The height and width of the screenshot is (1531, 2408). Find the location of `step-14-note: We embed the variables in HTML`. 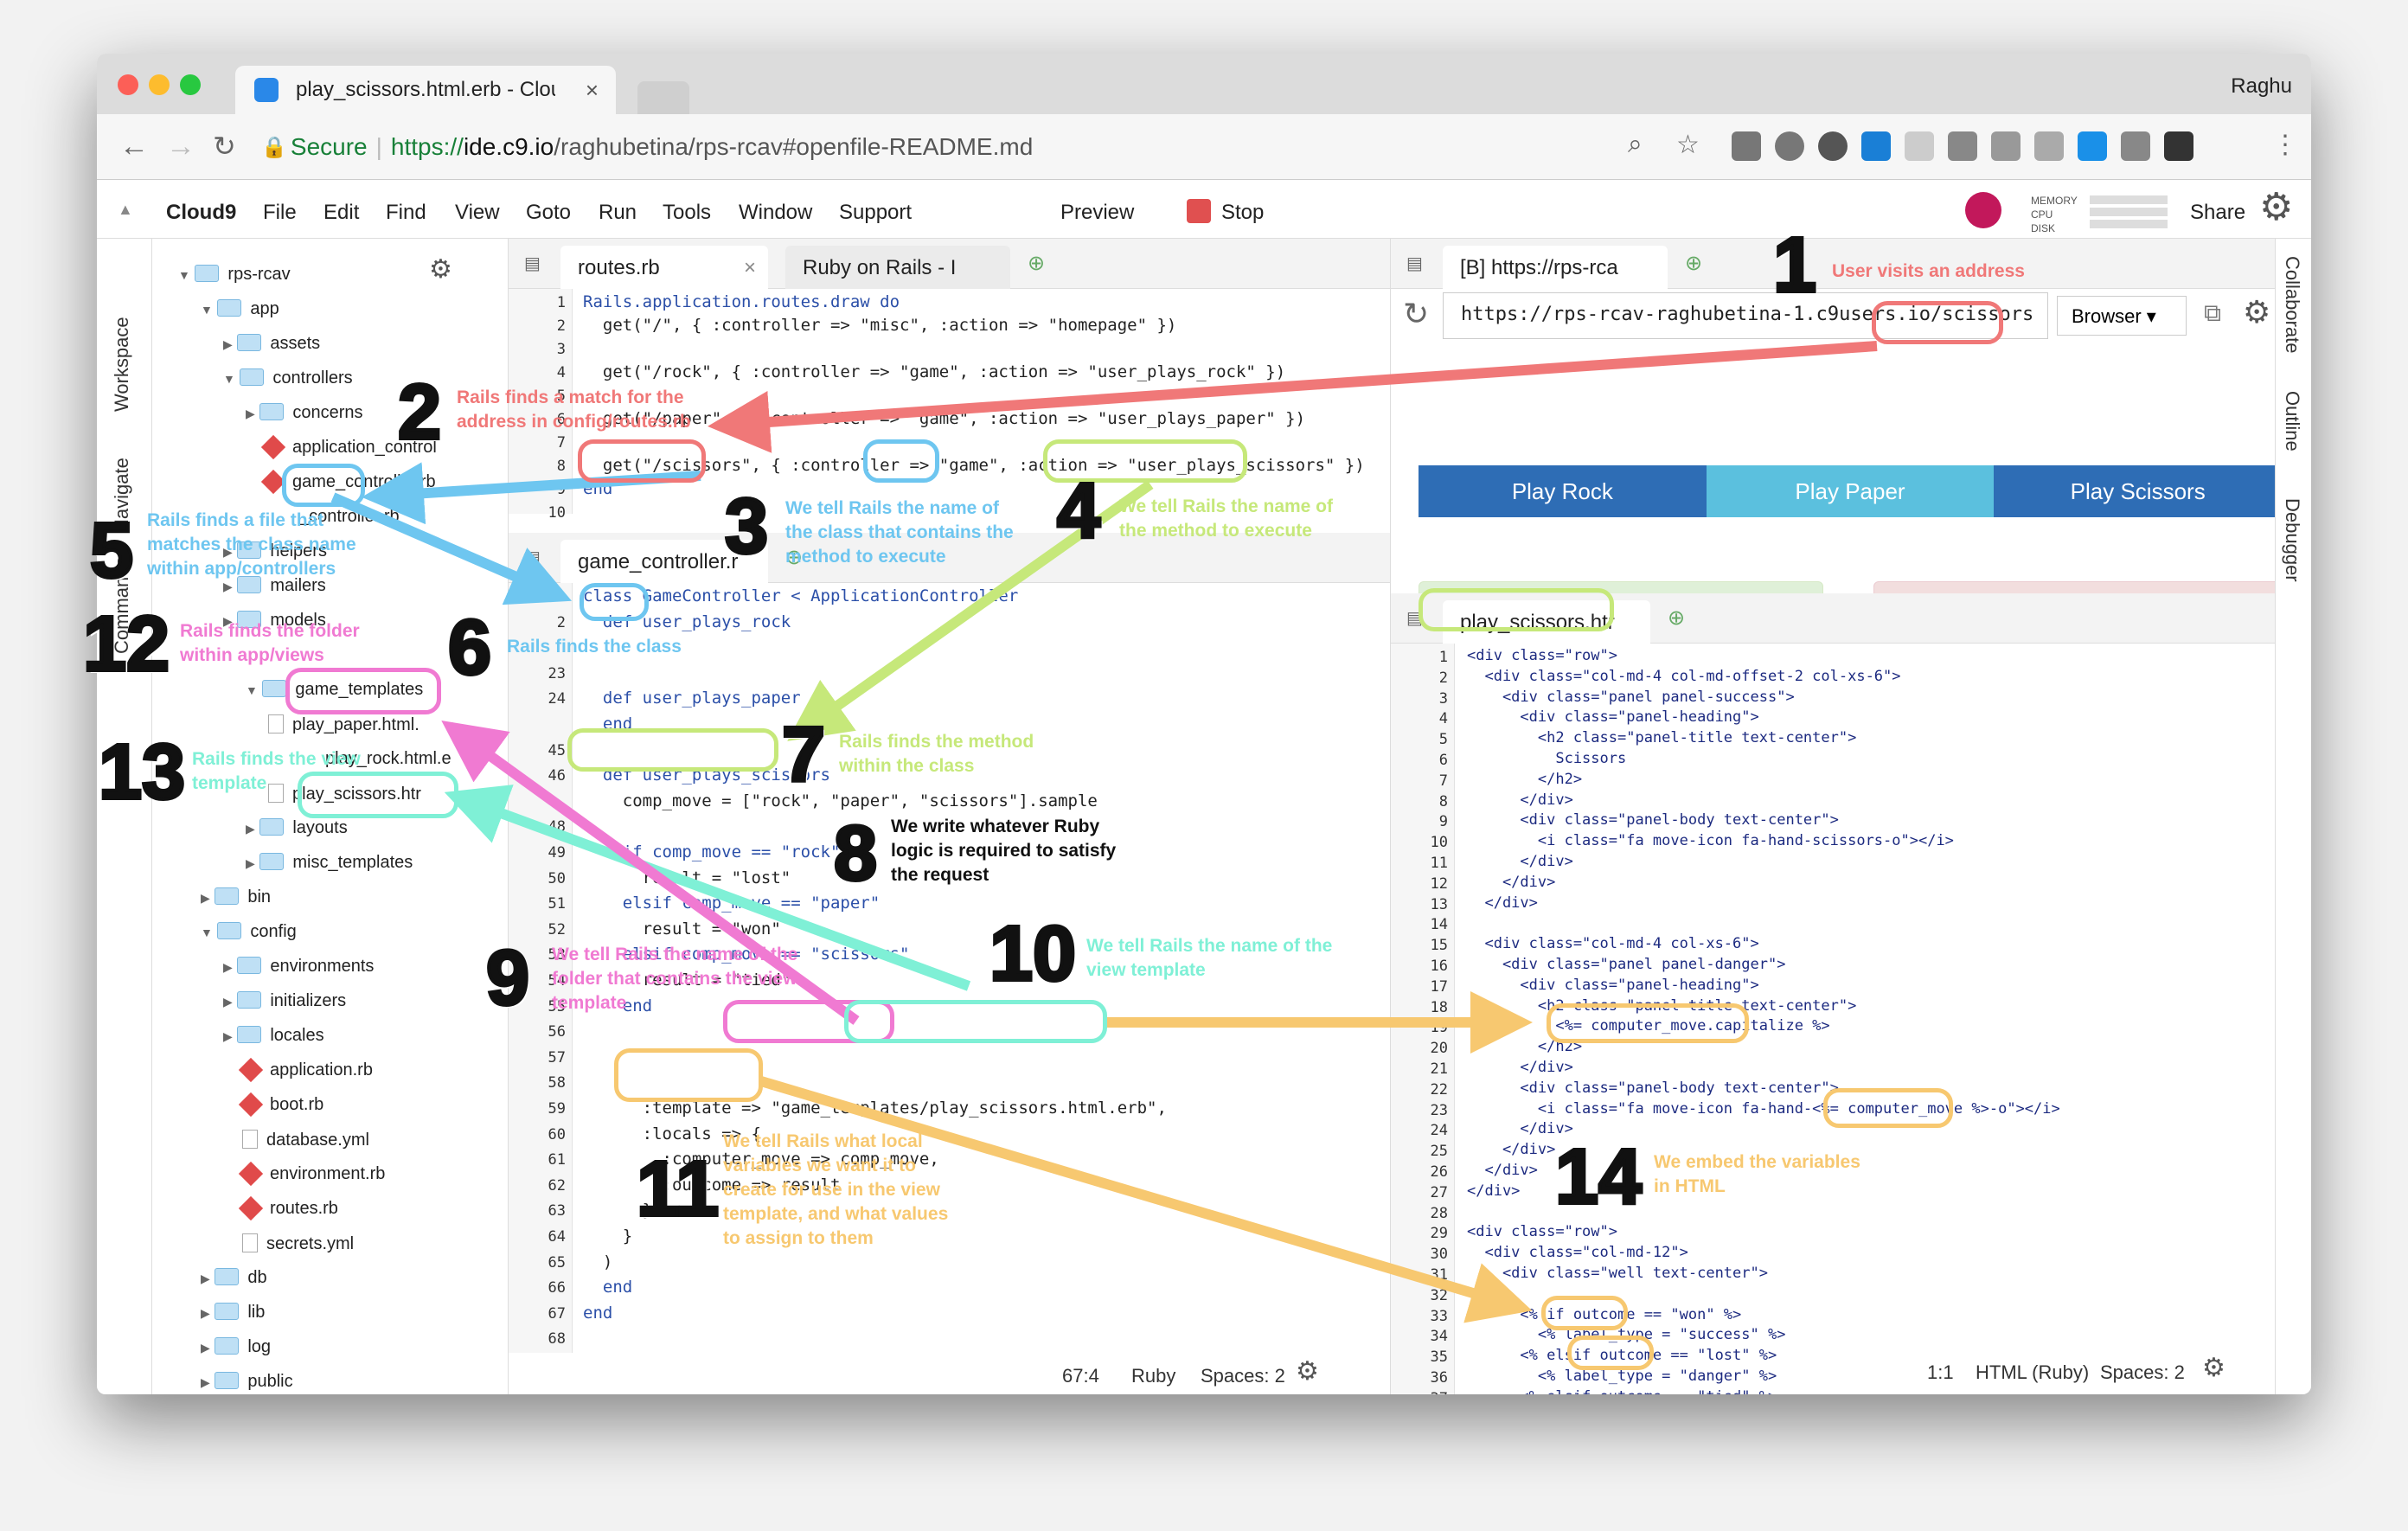

step-14-note: We embed the variables in HTML is located at coordinates (1757, 1174).